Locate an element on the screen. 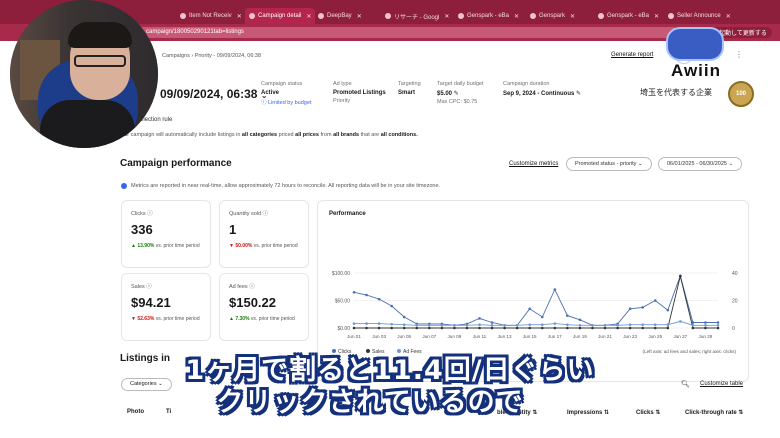 The image size is (780, 438). customize-metrics-link: Customize metrics is located at coordinates (533, 164).